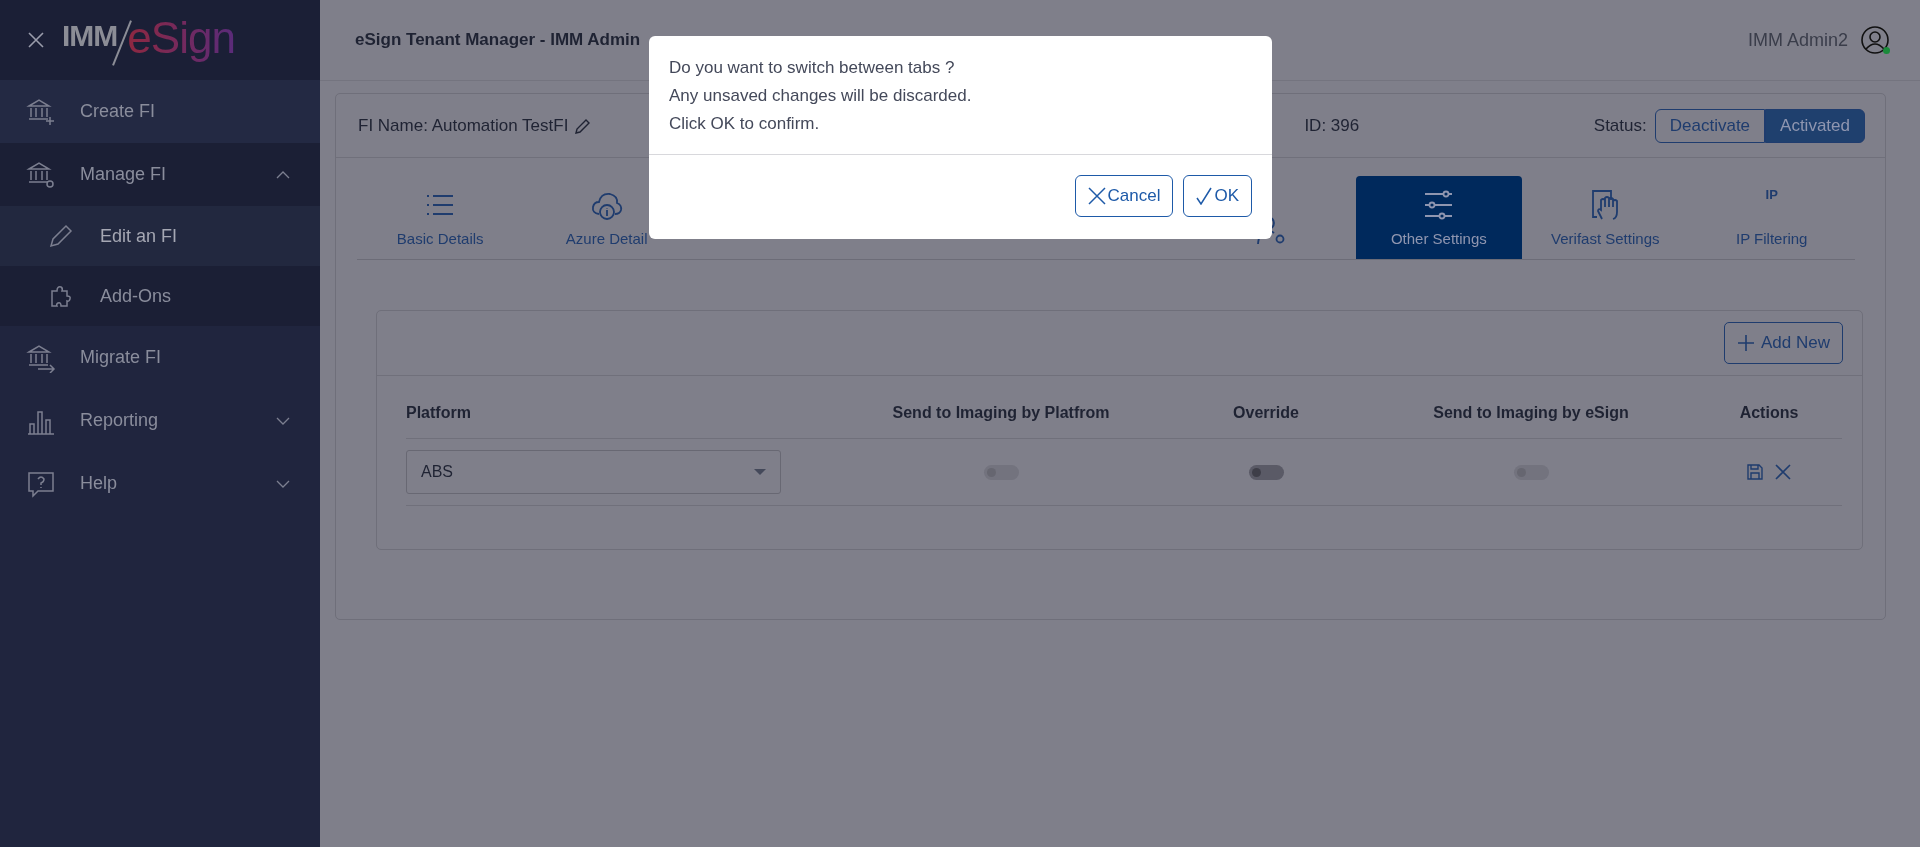  Describe the element at coordinates (1332, 125) in the screenshot. I see `fi-id: ID: 396` at that location.